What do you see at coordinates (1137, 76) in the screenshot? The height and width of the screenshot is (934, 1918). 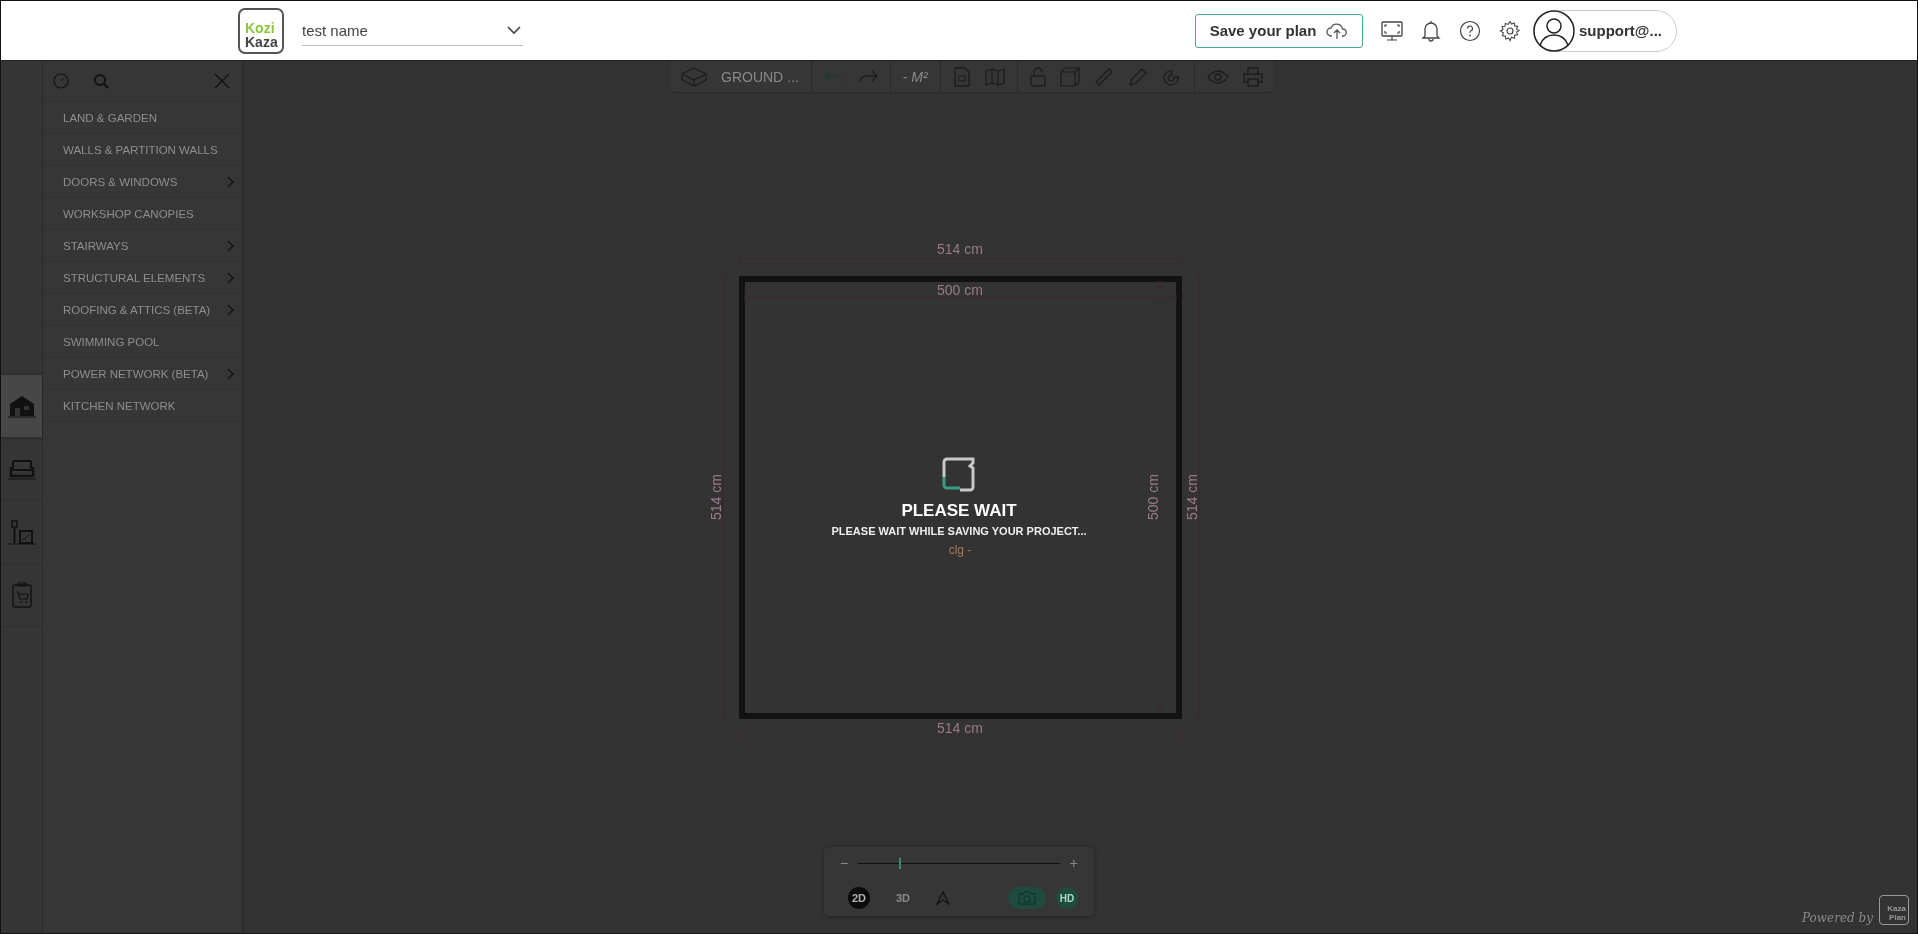 I see `pencil-icon` at bounding box center [1137, 76].